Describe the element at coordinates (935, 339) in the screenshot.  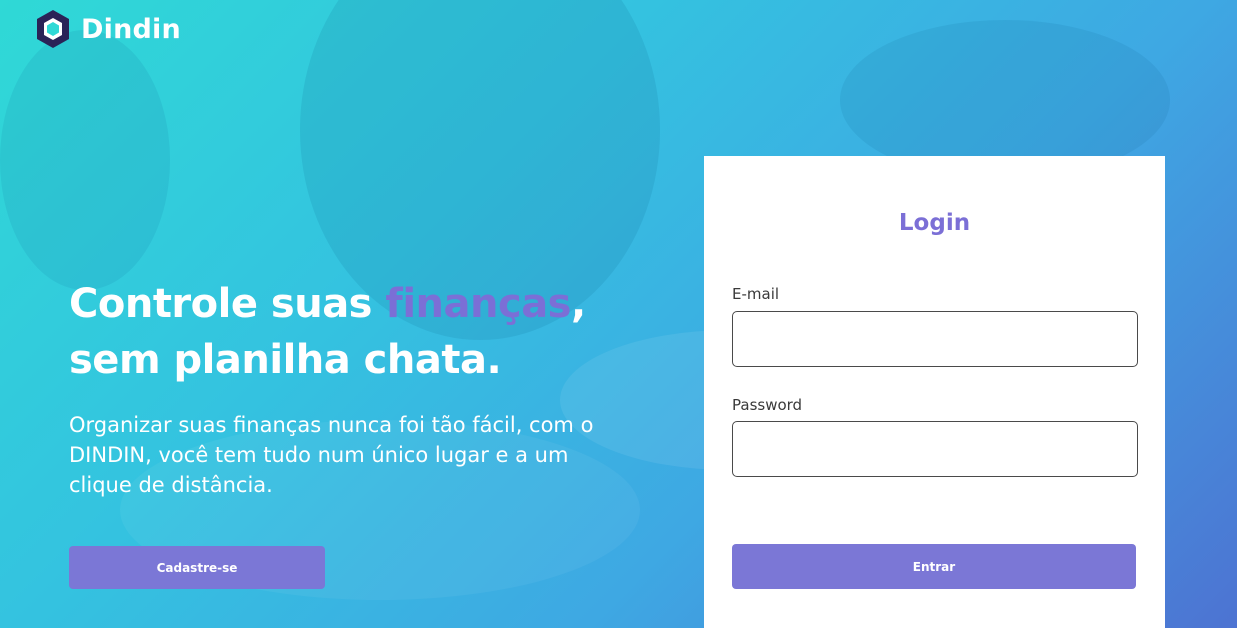
I see `email-field` at that location.